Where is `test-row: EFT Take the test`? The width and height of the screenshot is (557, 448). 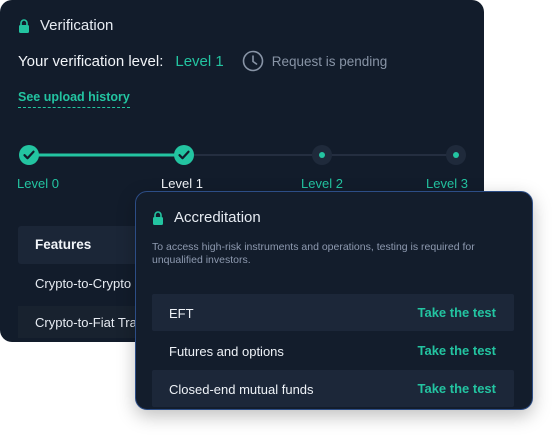
test-row: EFT Take the test is located at coordinates (333, 312).